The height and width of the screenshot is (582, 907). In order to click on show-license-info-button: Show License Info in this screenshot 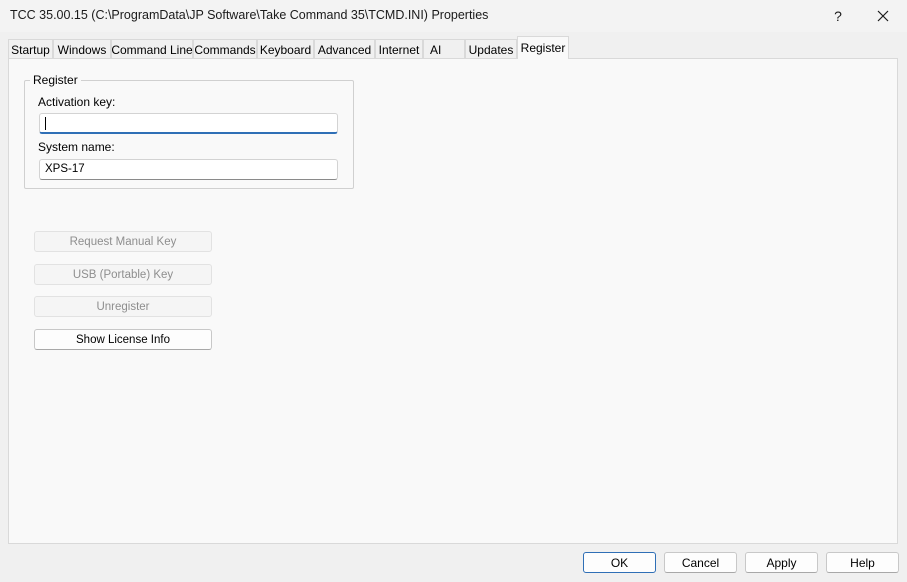, I will do `click(123, 339)`.